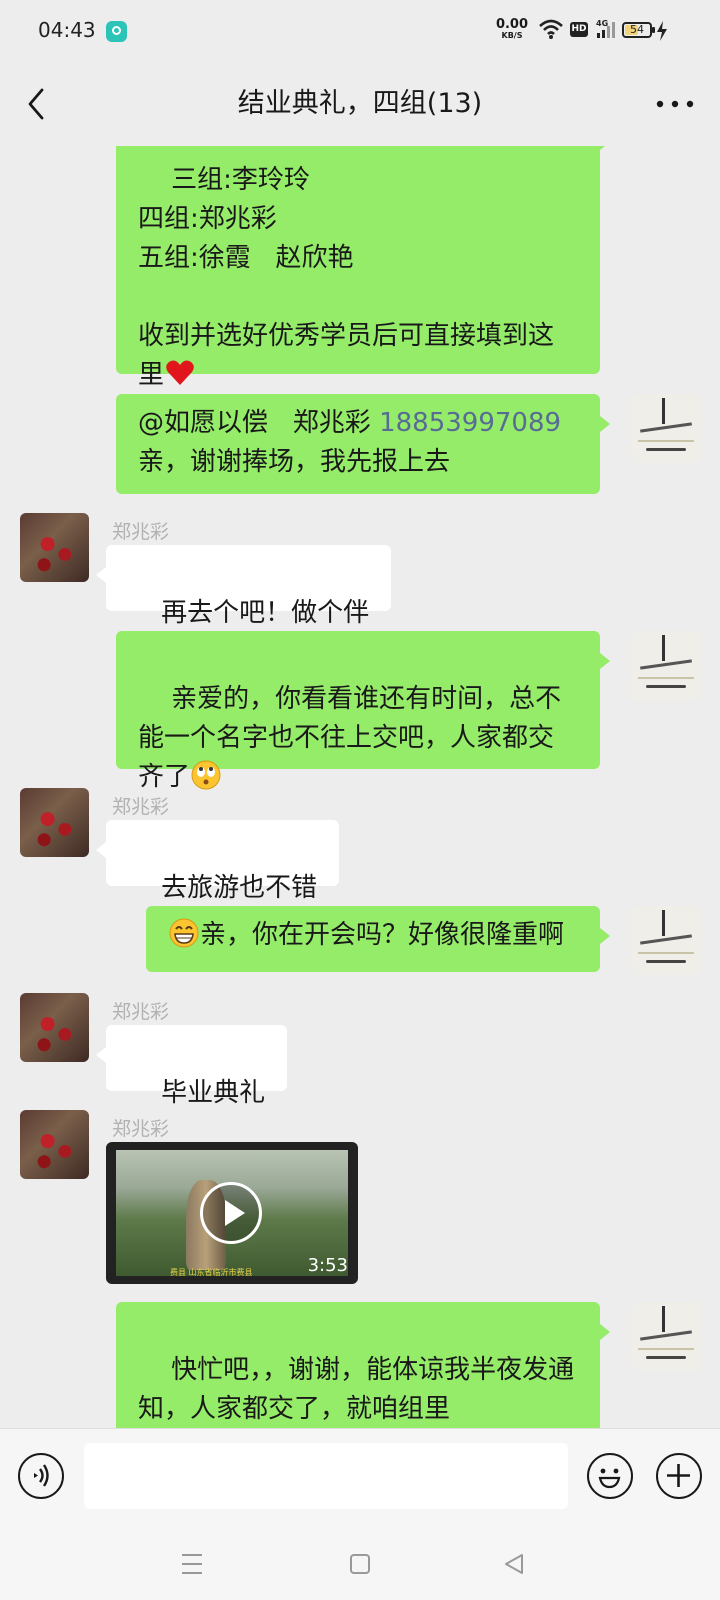 Image resolution: width=720 pixels, height=1600 pixels. I want to click on message-bubble: 亲爱的，你看看谁还有时间，总不能一个名字也不往上交吧，人家都交齐了, so click(363, 711).